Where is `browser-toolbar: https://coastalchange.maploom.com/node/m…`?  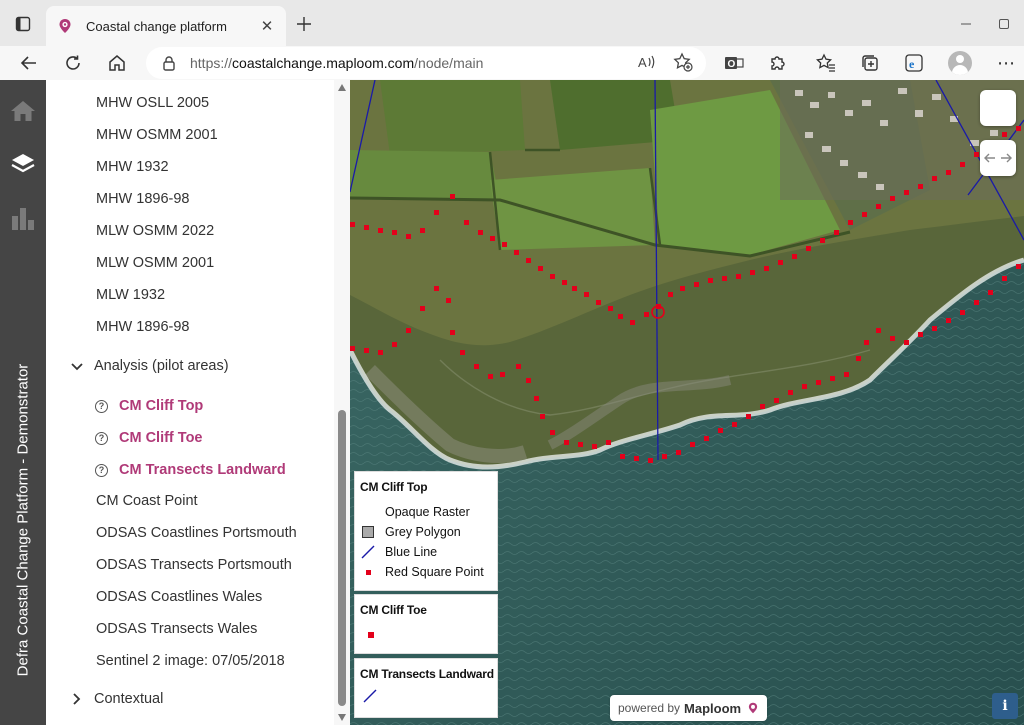
browser-toolbar: https://coastalchange.maploom.com/node/m… is located at coordinates (512, 63).